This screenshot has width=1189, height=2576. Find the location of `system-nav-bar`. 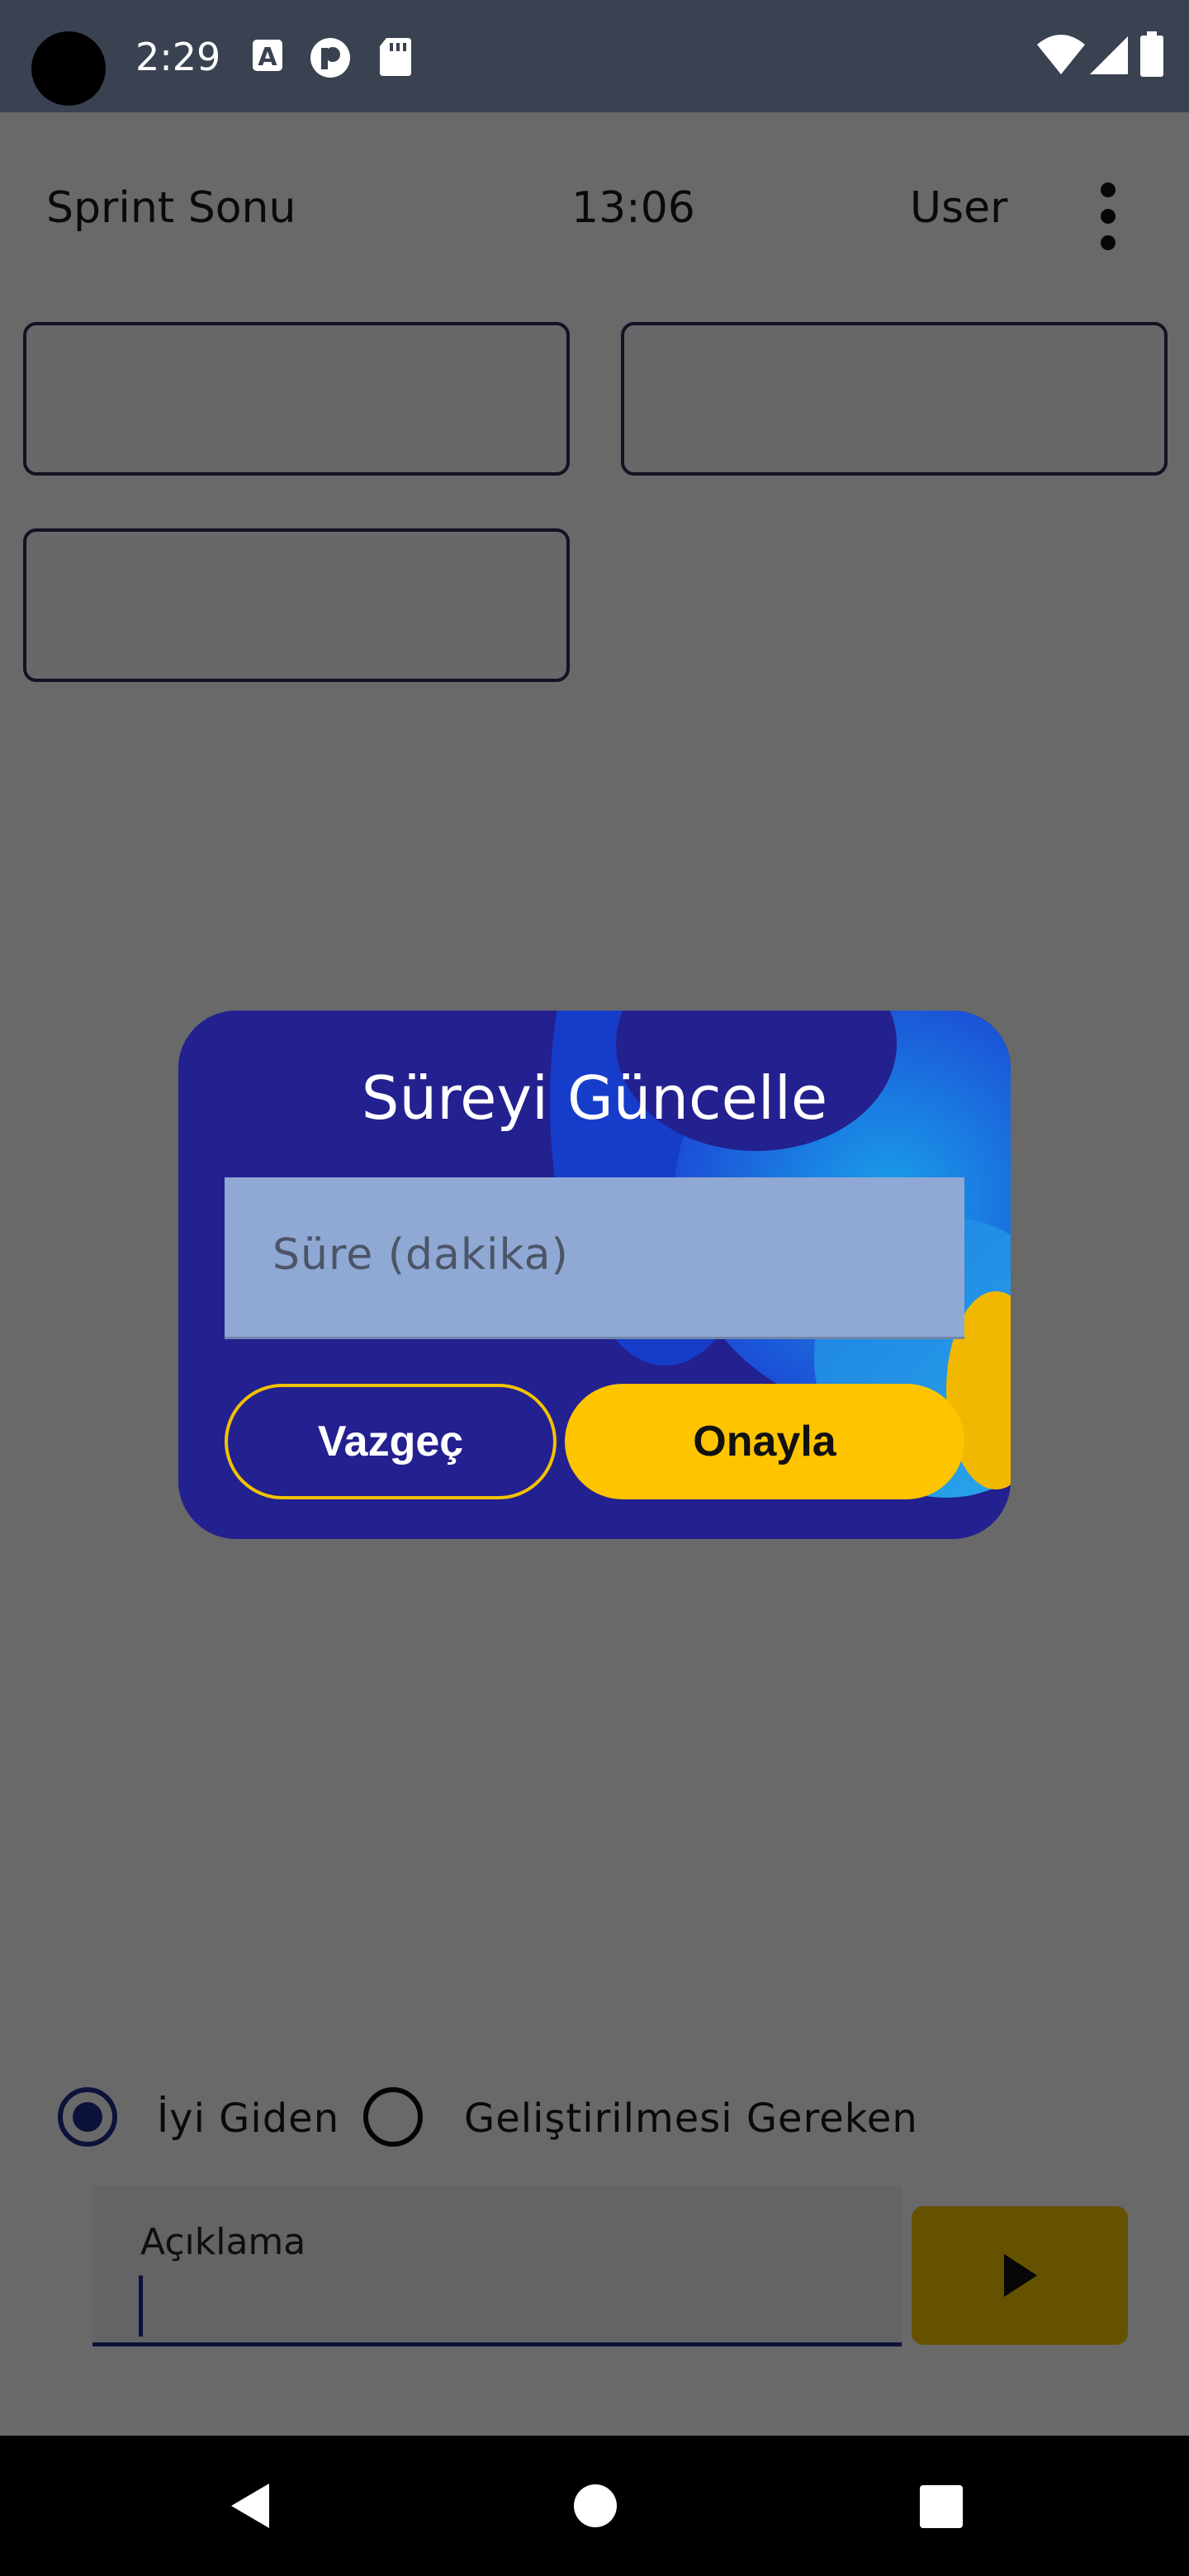

system-nav-bar is located at coordinates (594, 2506).